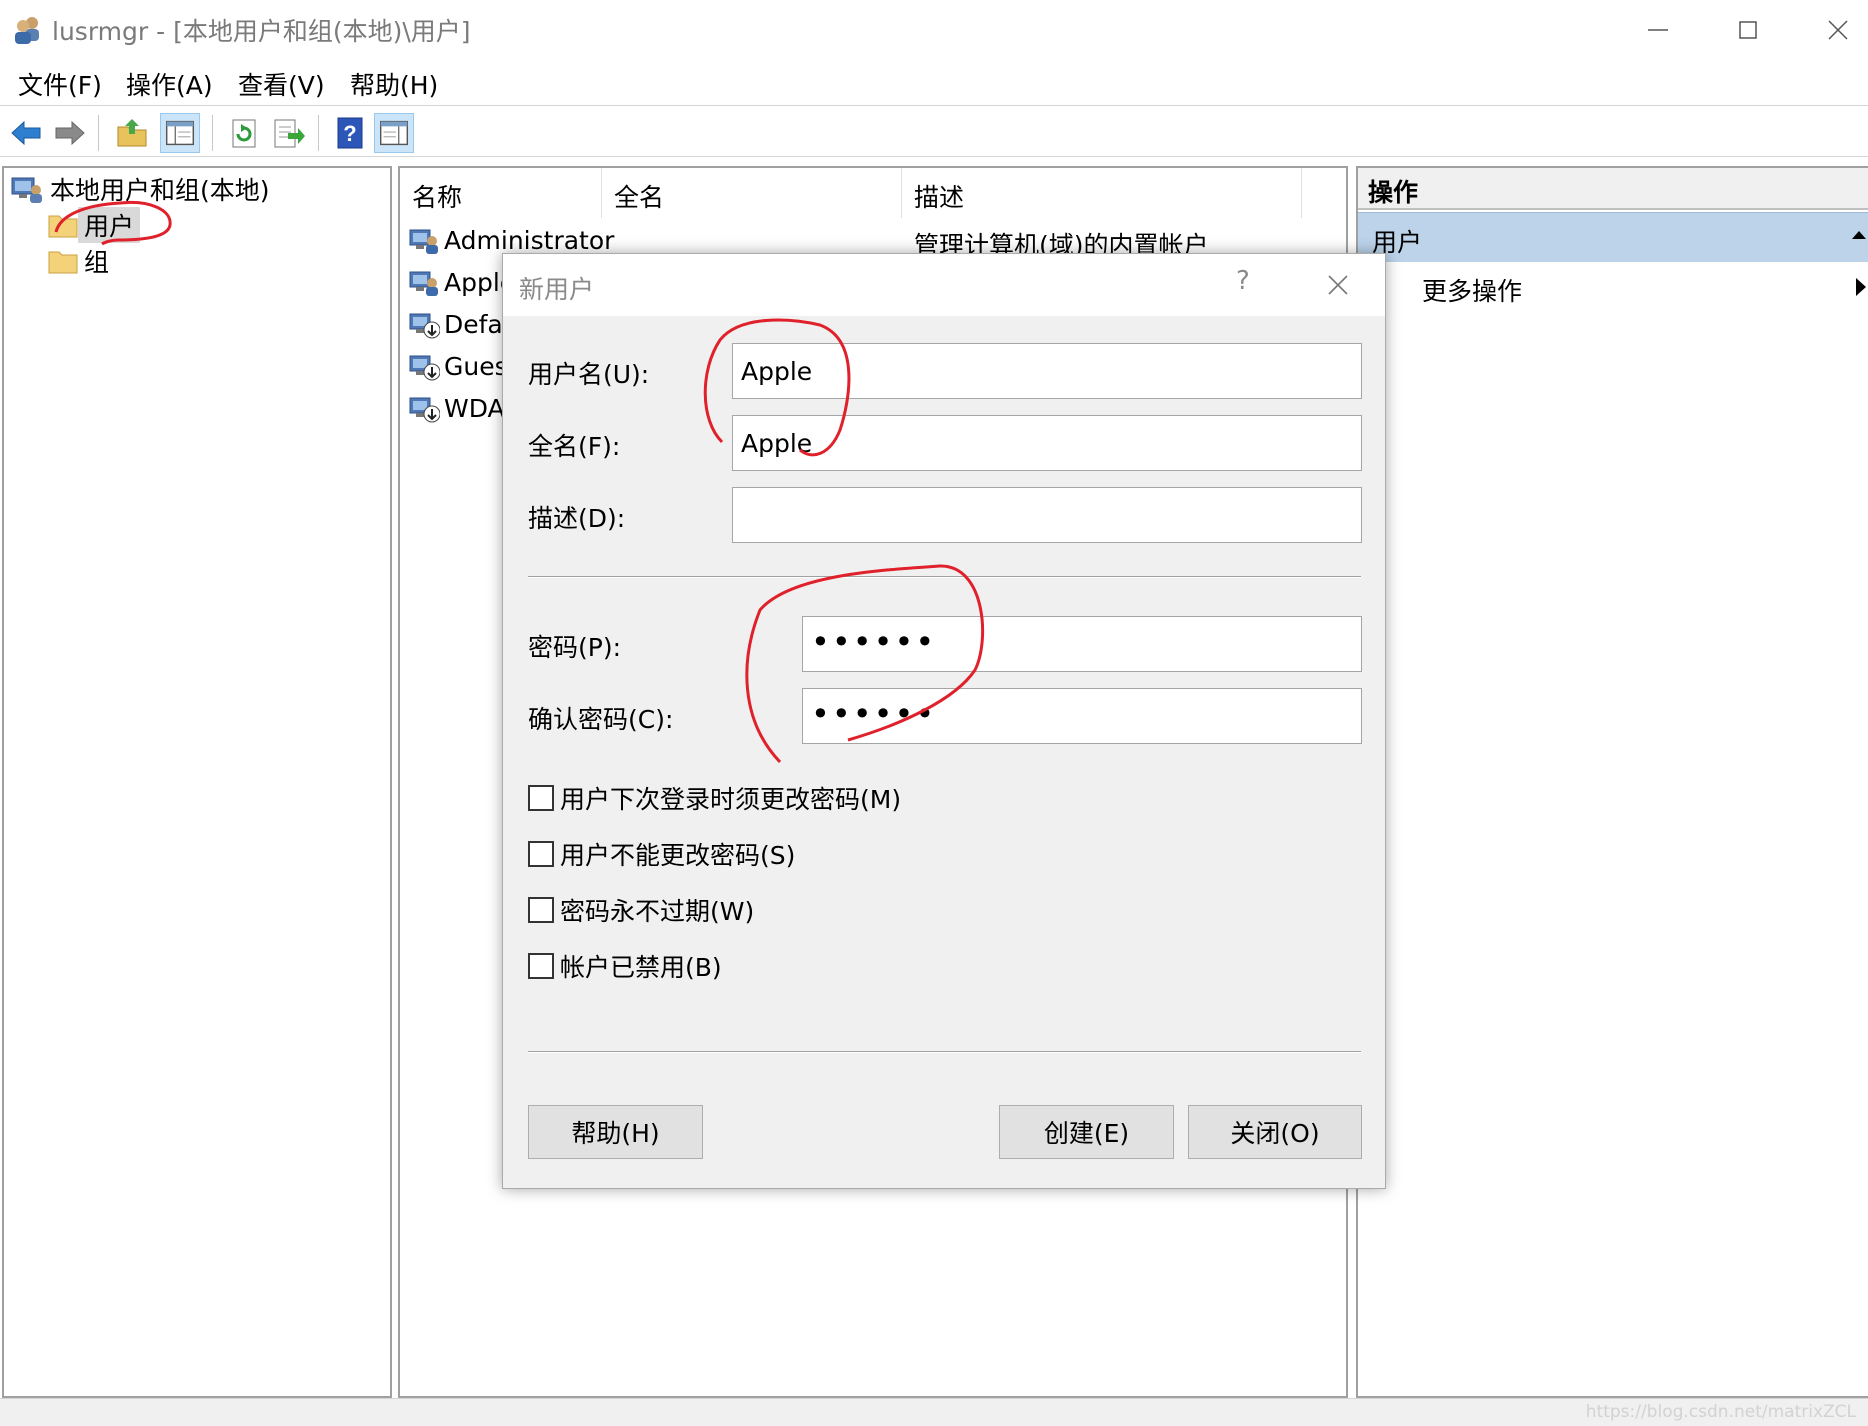  What do you see at coordinates (70, 133) in the screenshot?
I see `forward-icon` at bounding box center [70, 133].